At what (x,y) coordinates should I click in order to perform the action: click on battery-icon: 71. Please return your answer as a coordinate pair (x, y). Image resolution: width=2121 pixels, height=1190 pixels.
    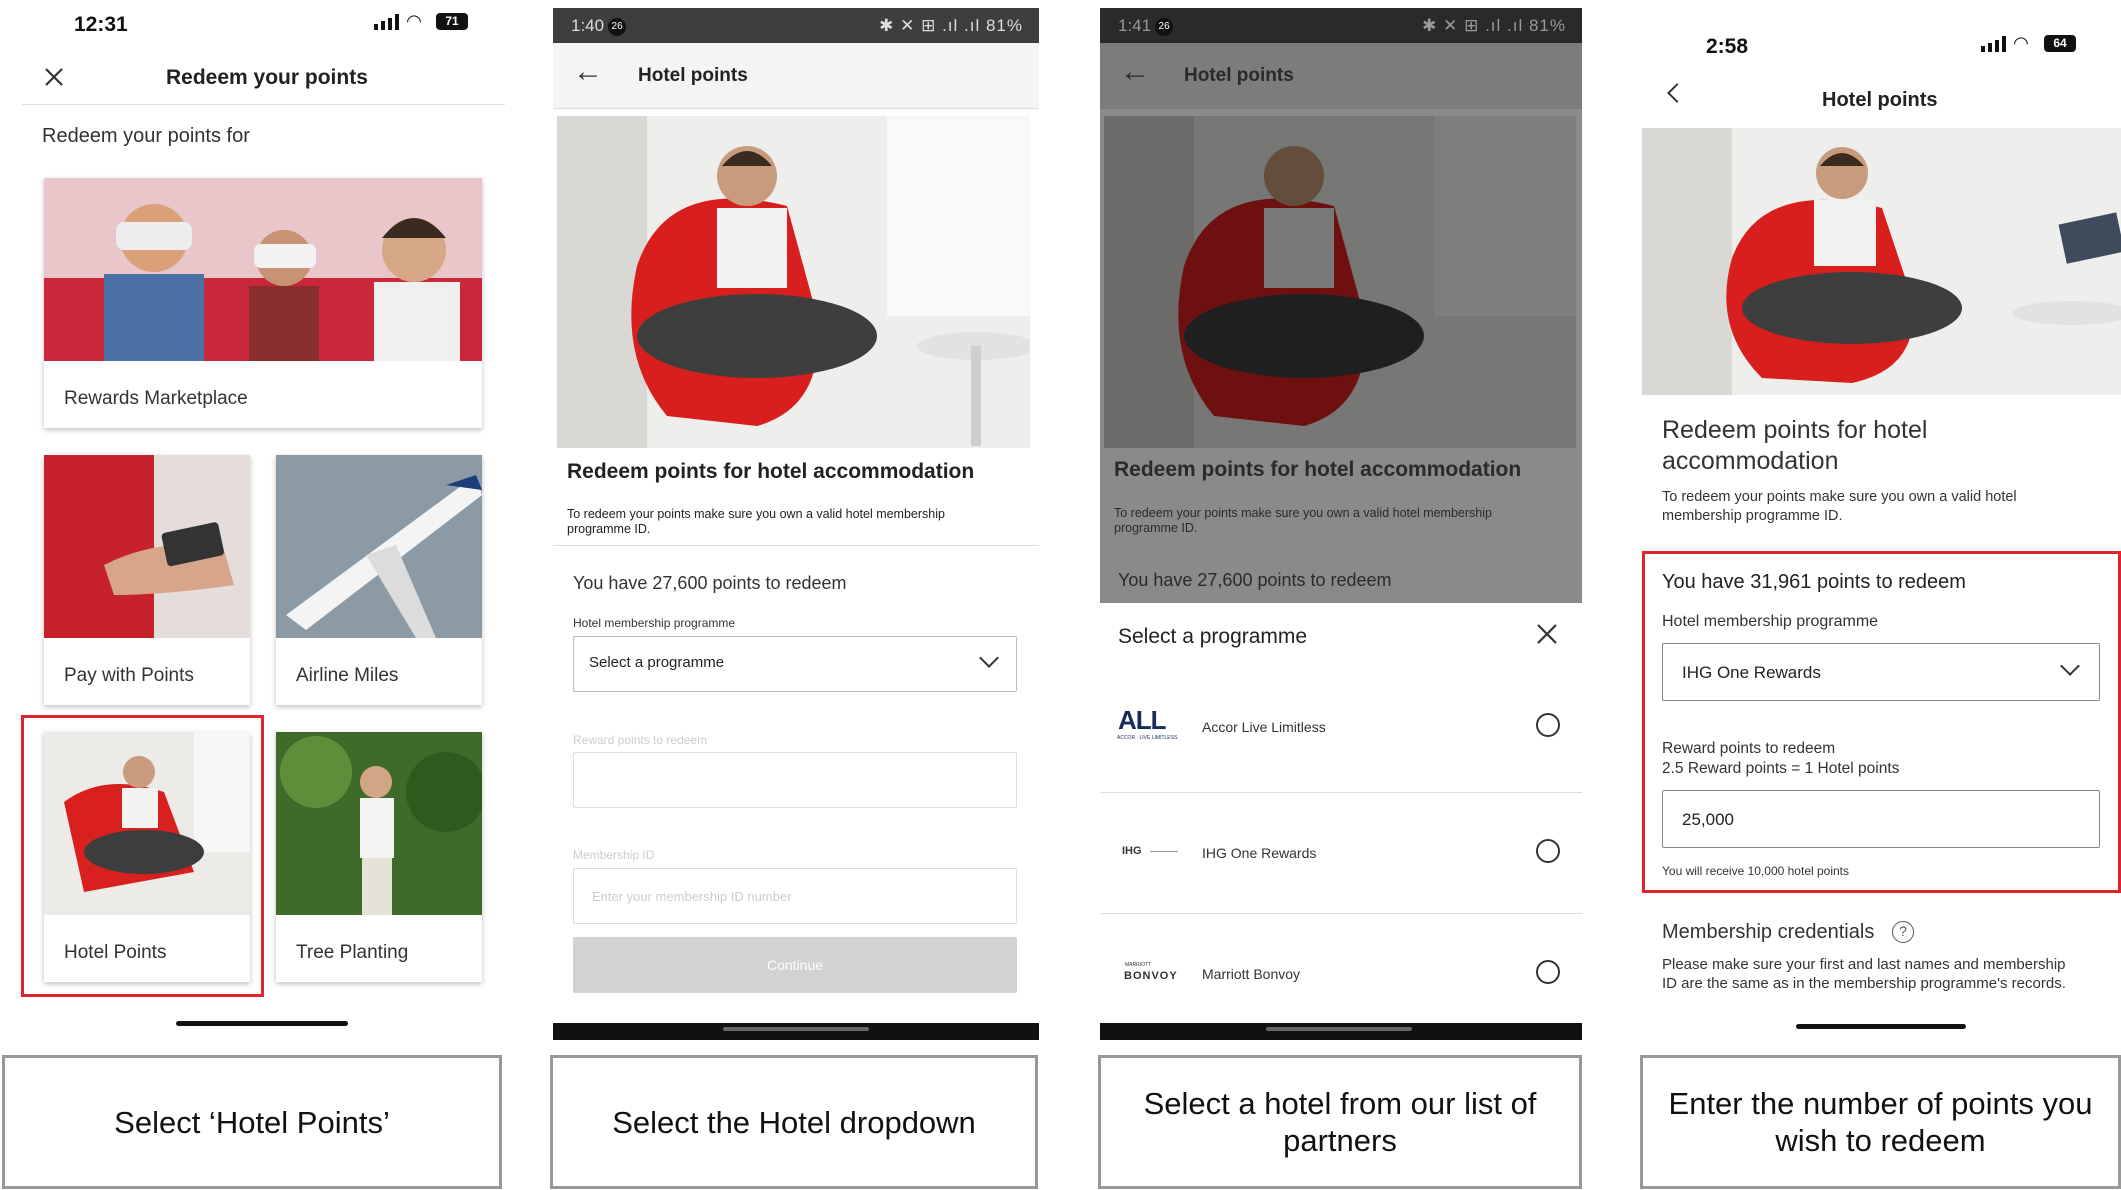
    Looking at the image, I should click on (452, 21).